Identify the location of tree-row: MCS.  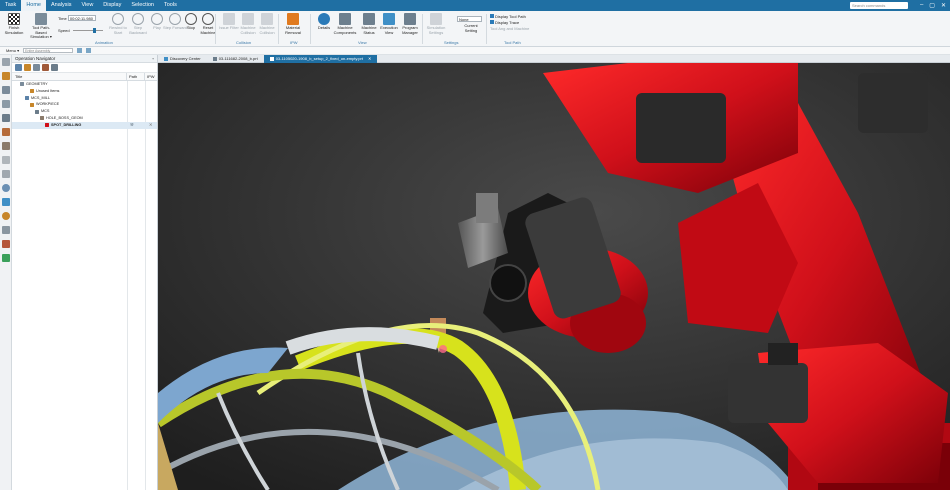
(84, 111).